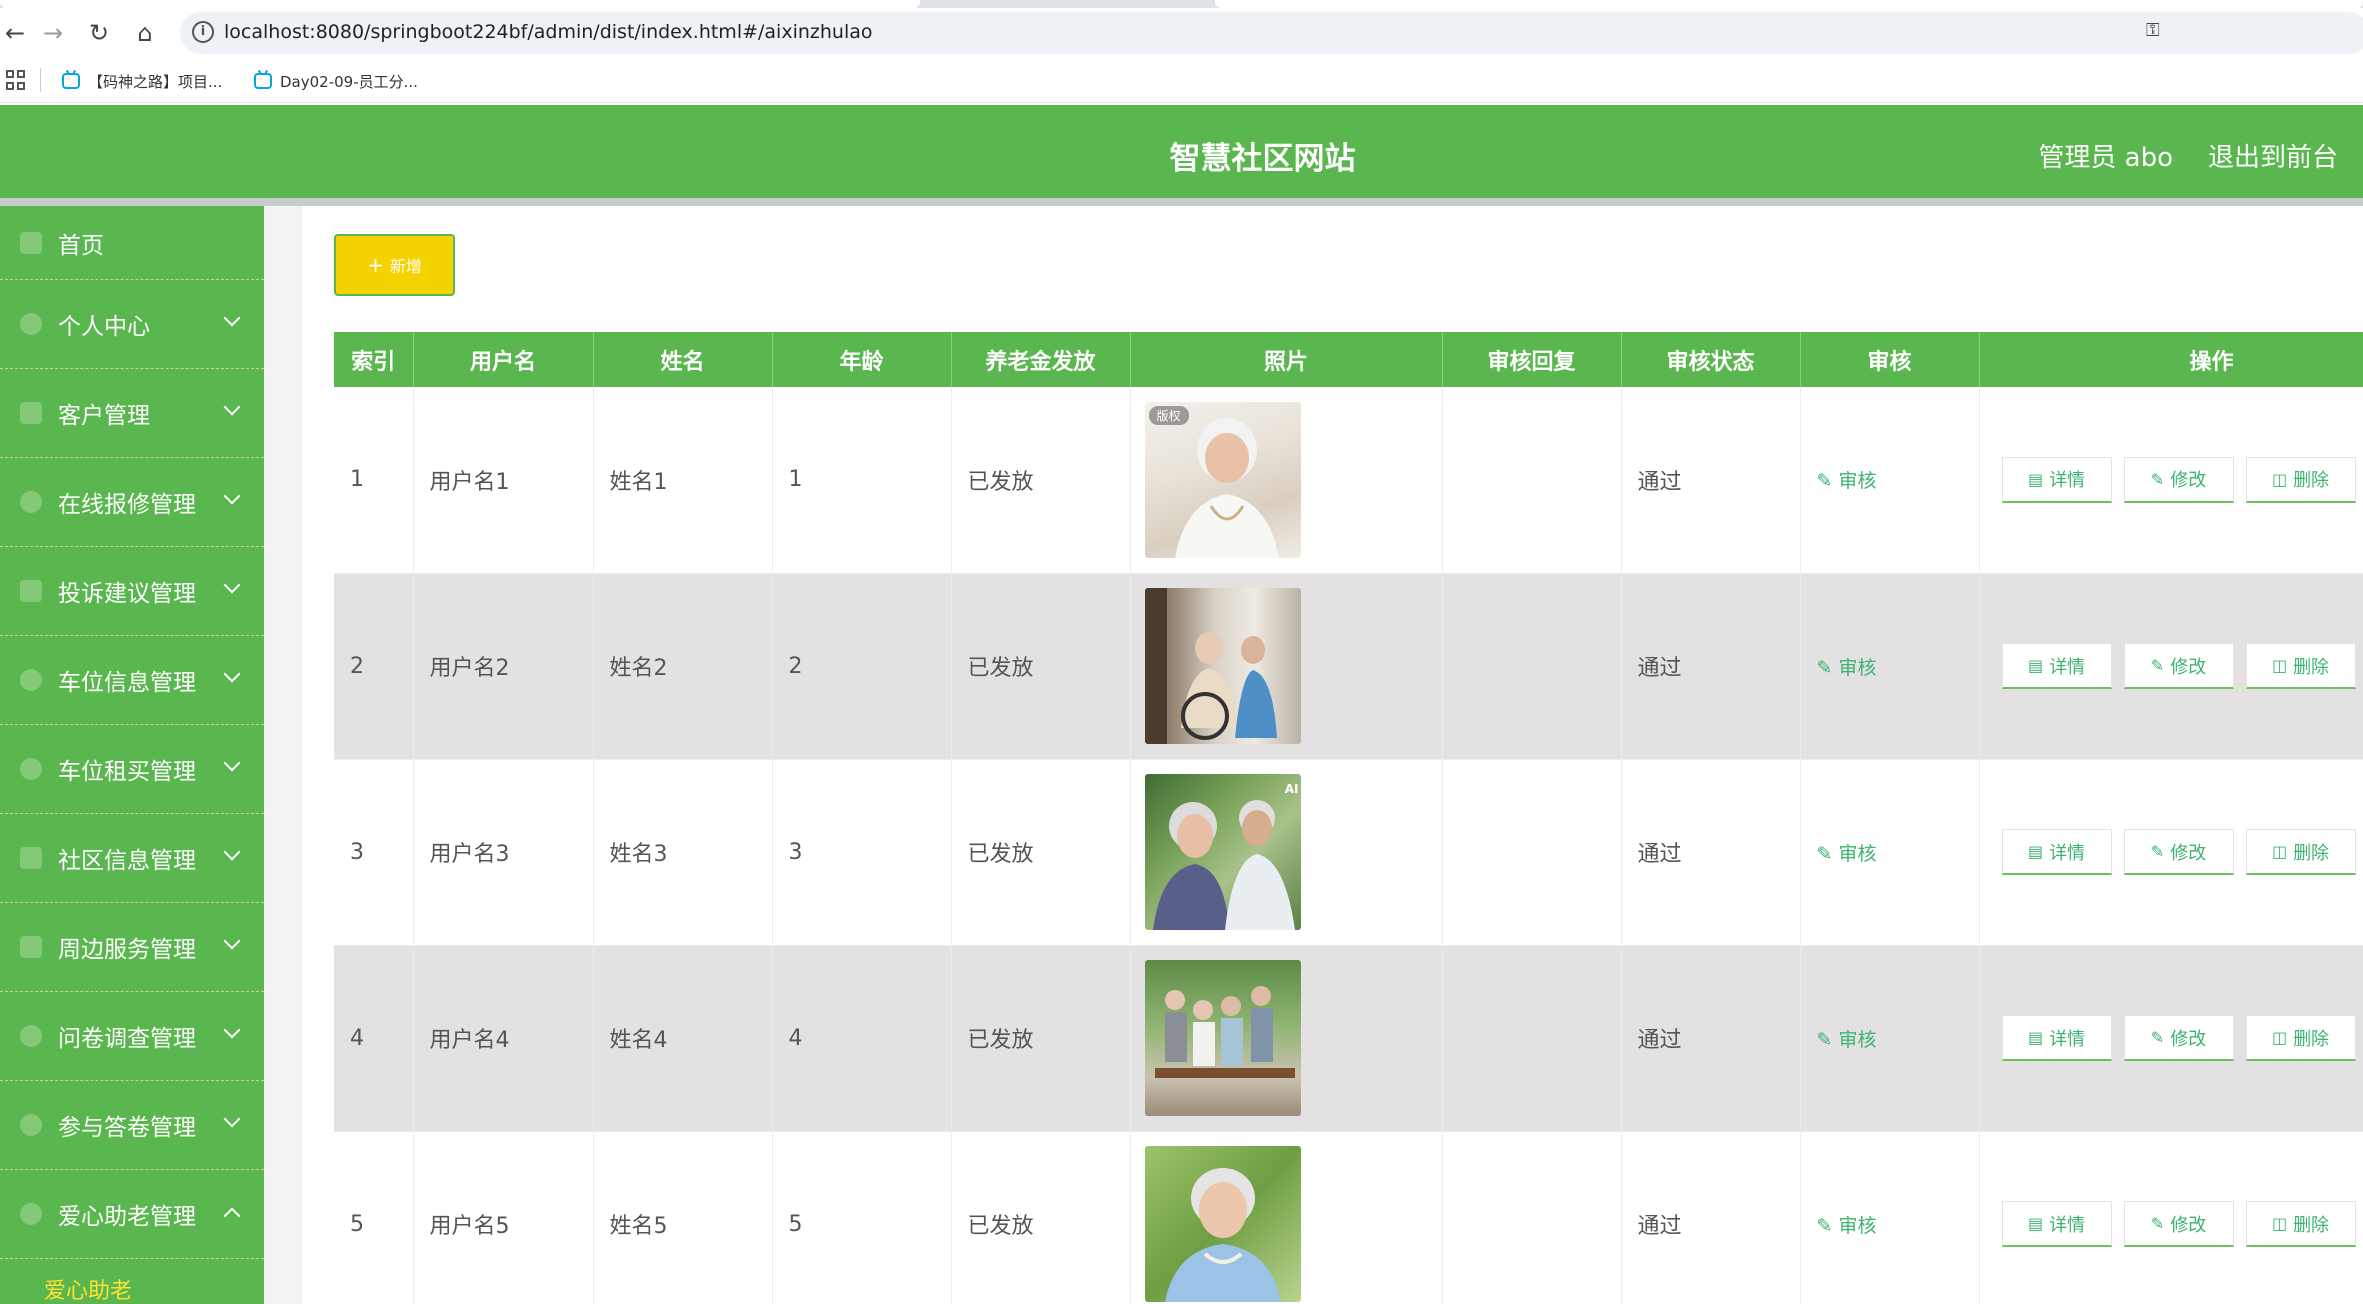 The width and height of the screenshot is (2363, 1304). I want to click on parking-icon, so click(31, 680).